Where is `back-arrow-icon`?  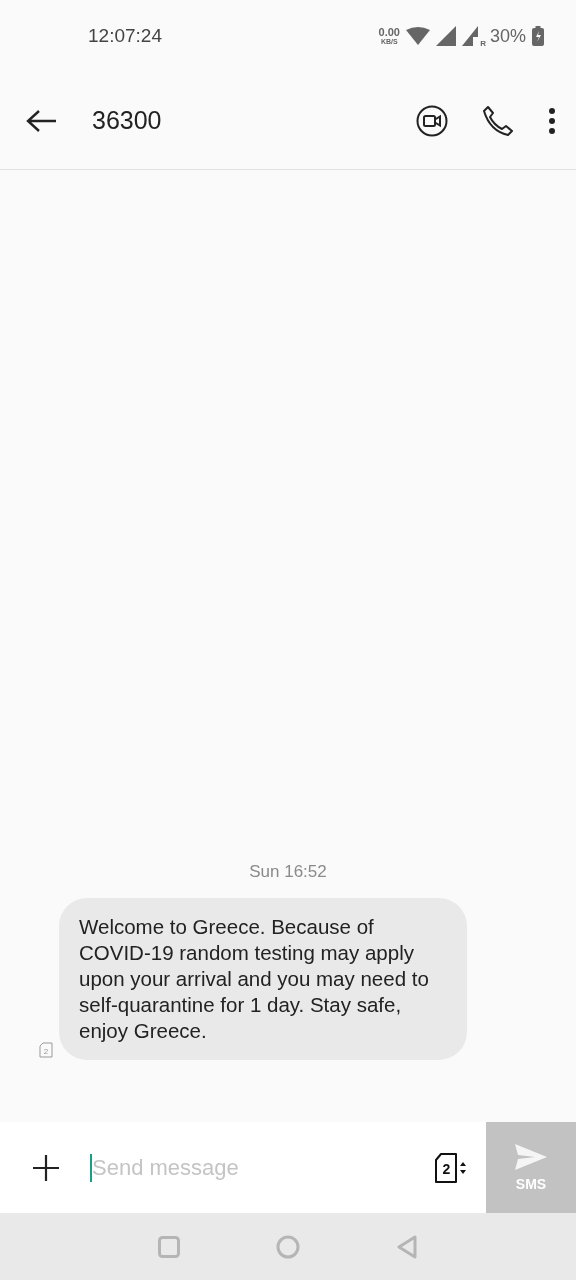 back-arrow-icon is located at coordinates (42, 120).